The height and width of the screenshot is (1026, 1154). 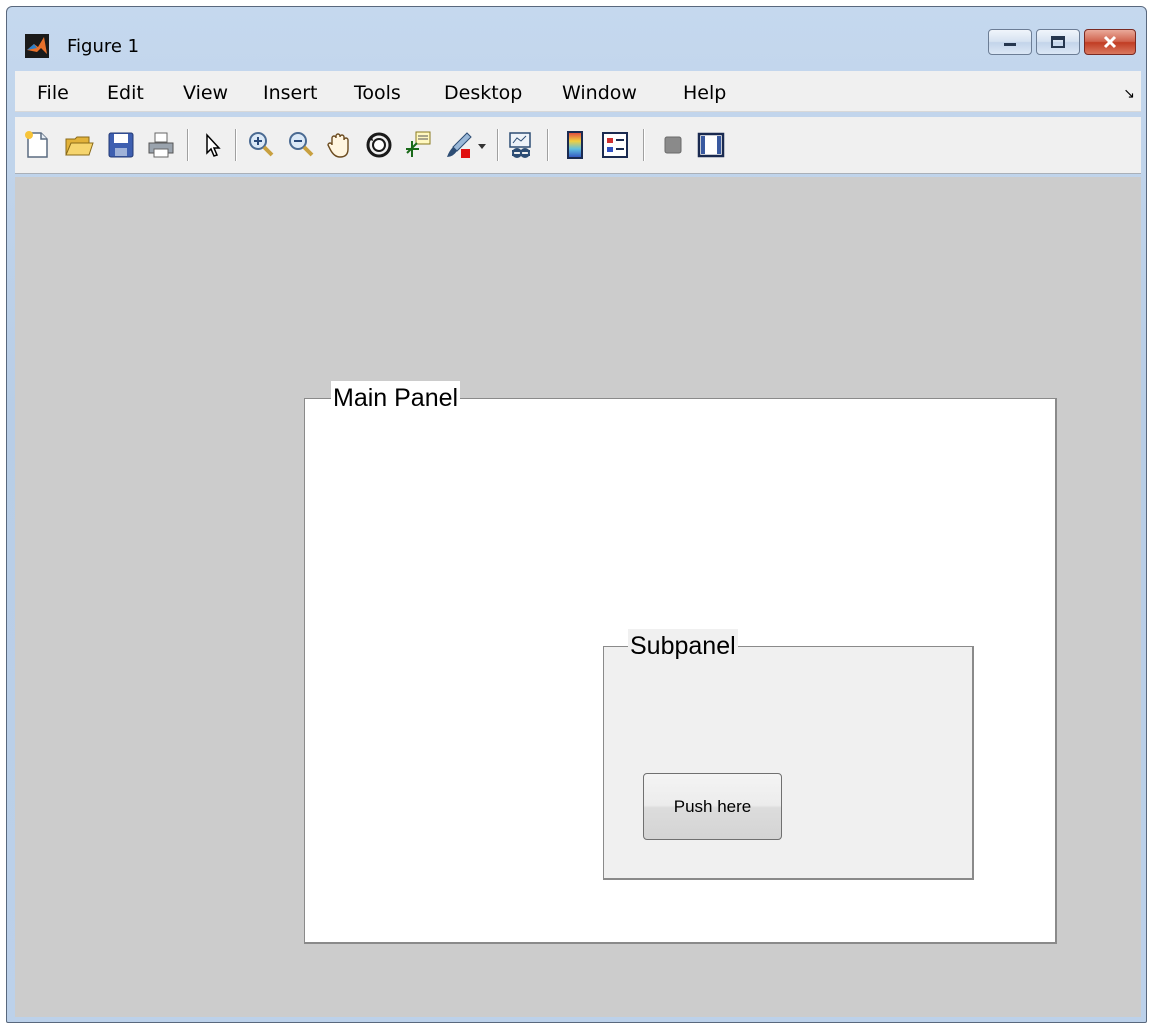 What do you see at coordinates (1129, 93) in the screenshot?
I see `dock-arrow-icon: ↘` at bounding box center [1129, 93].